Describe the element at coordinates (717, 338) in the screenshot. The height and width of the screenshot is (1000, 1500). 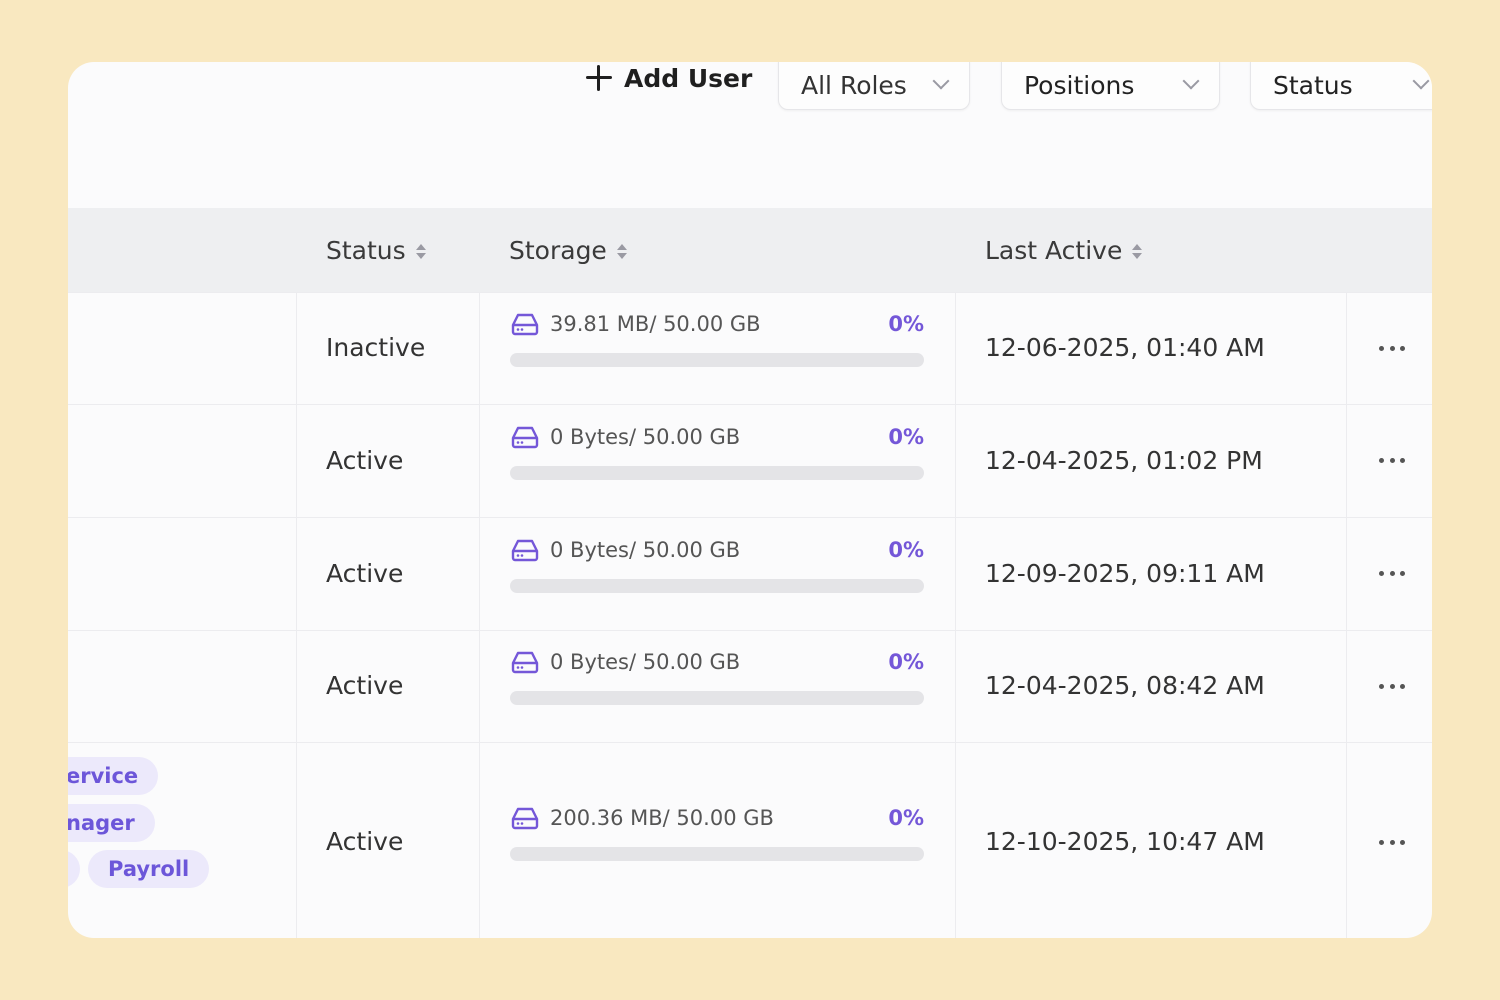
I see `storage-cell: 39.81 MB/ 50.00 GB 0%` at that location.